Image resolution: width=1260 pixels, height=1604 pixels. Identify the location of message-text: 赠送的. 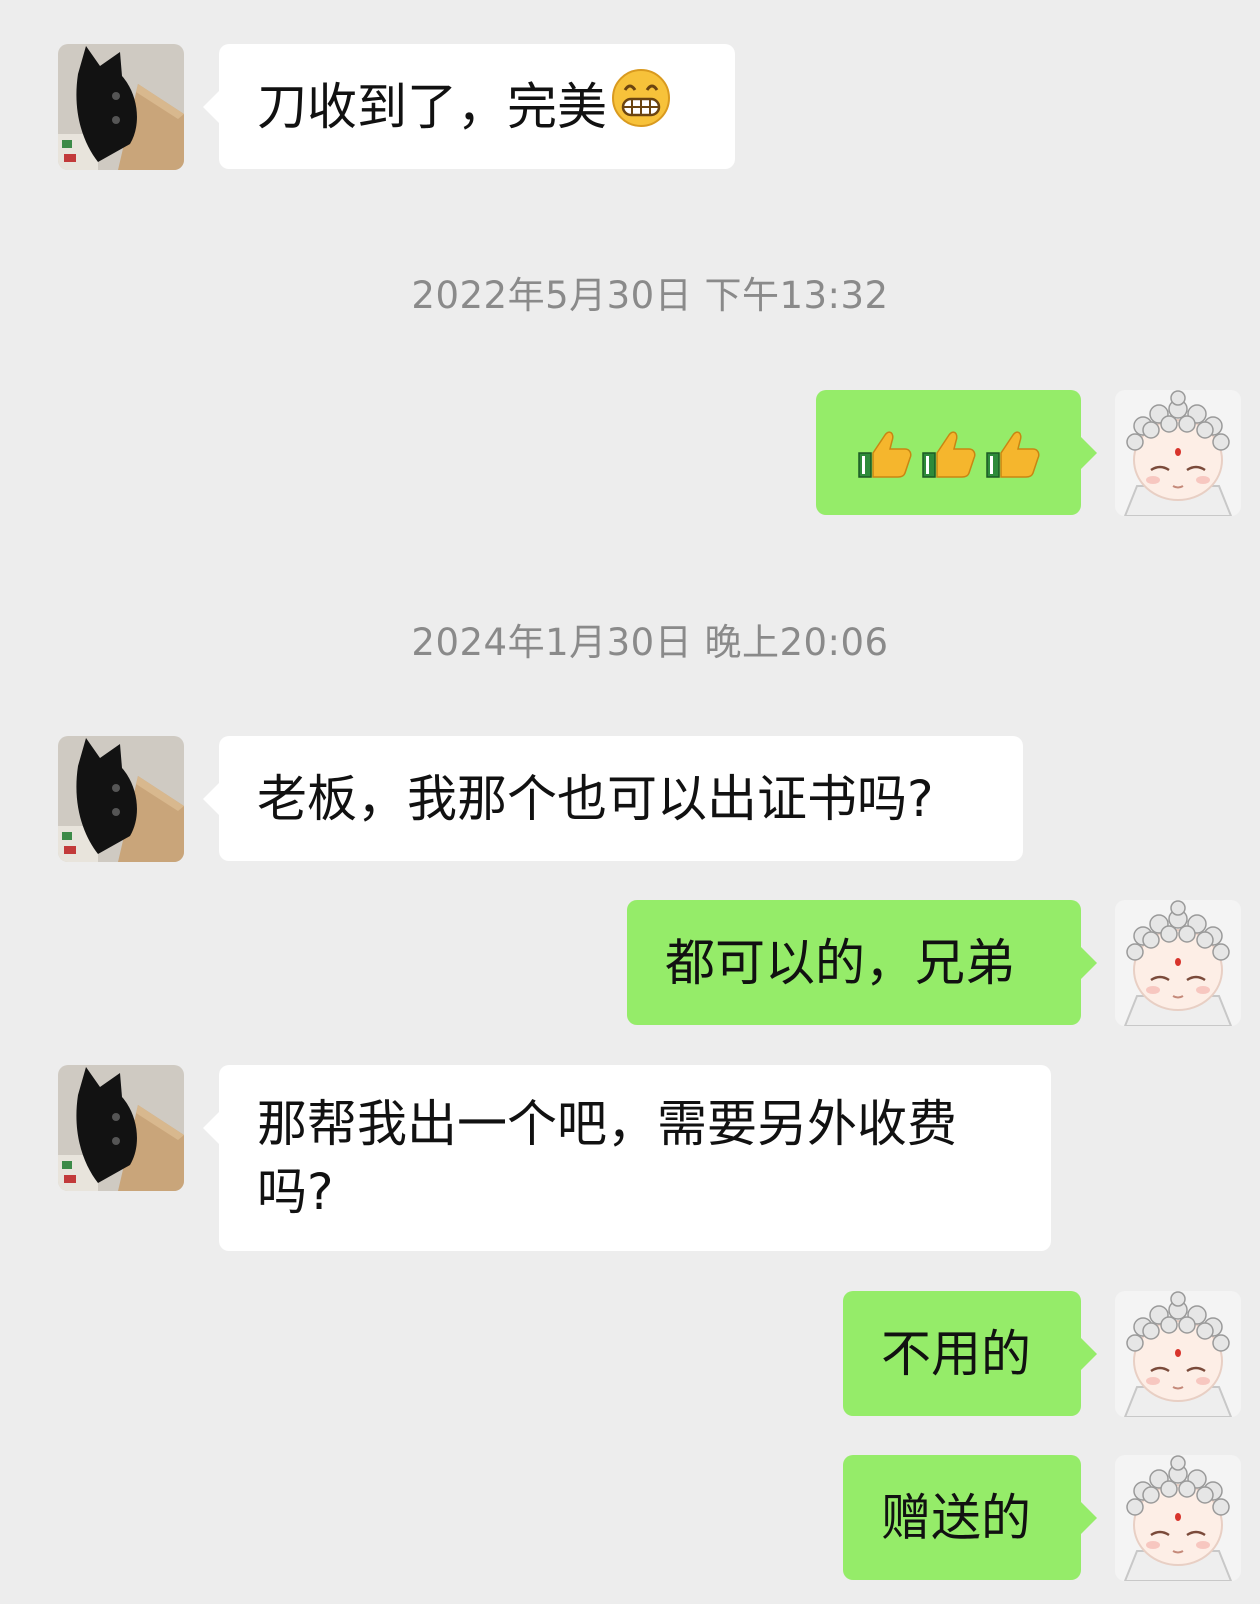
(956, 1517).